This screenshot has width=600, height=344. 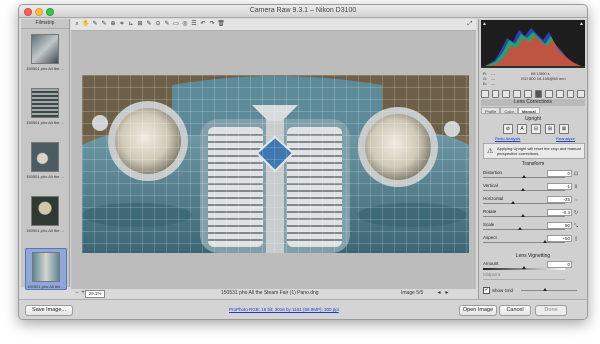 I want to click on rotate-ccw-icon: ↶, so click(x=203, y=24).